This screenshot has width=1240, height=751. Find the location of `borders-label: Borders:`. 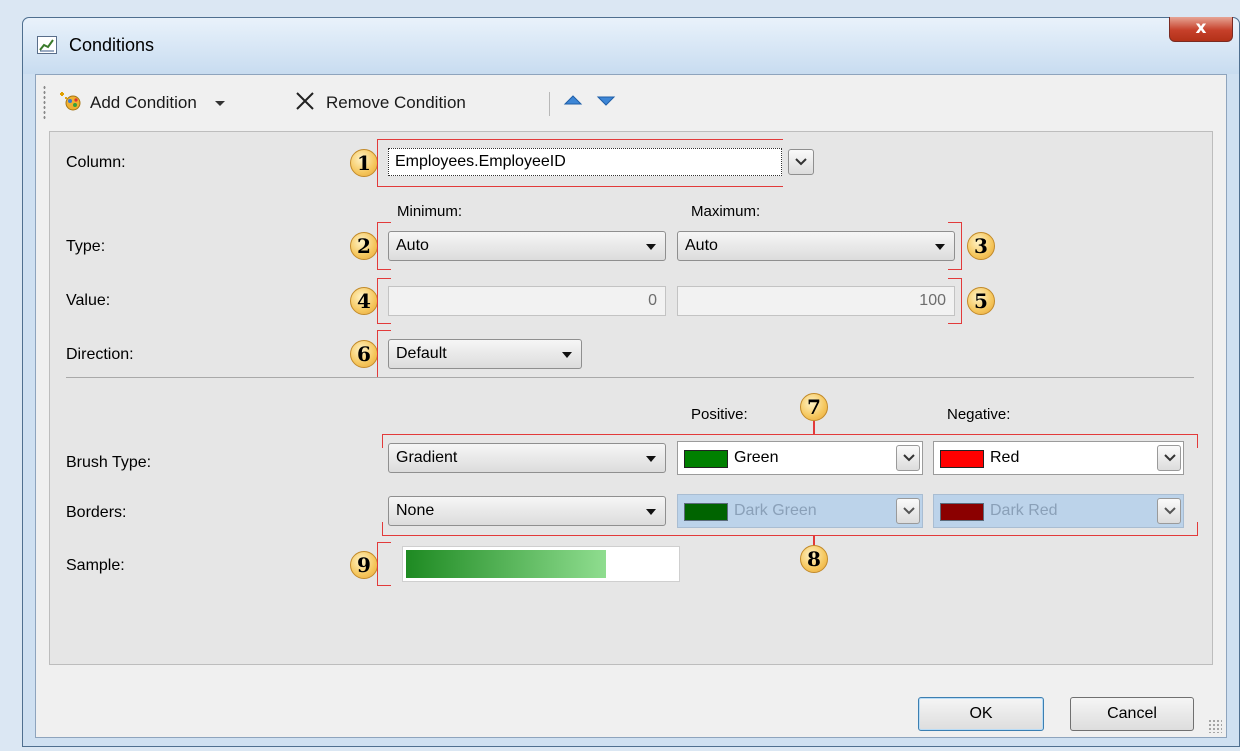

borders-label: Borders: is located at coordinates (96, 512).